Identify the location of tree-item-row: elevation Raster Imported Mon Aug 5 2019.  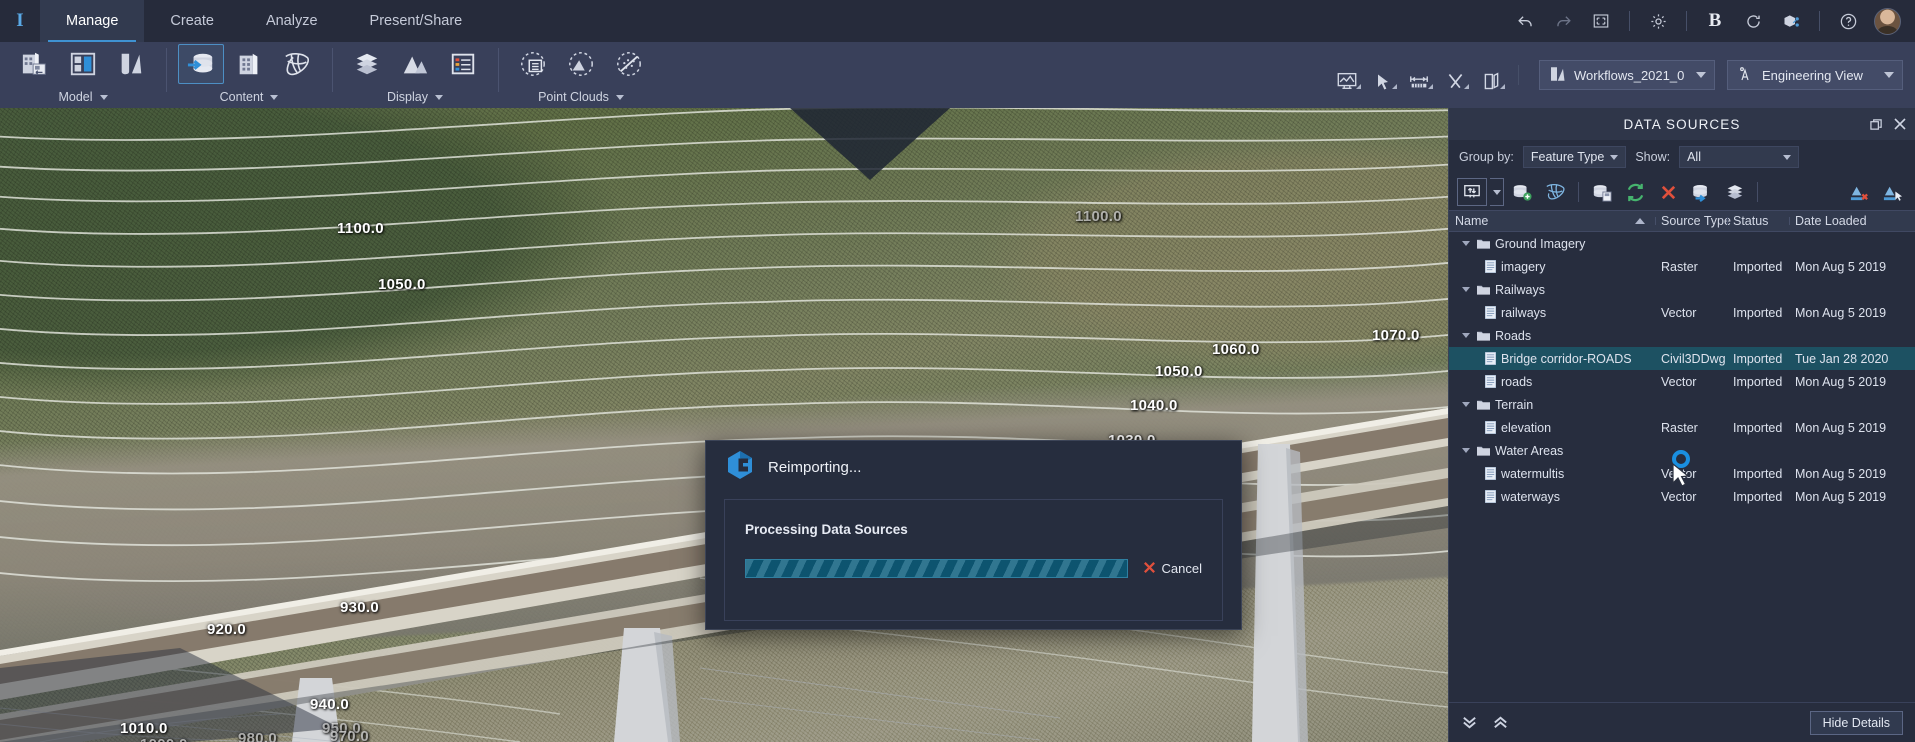
(1682, 427).